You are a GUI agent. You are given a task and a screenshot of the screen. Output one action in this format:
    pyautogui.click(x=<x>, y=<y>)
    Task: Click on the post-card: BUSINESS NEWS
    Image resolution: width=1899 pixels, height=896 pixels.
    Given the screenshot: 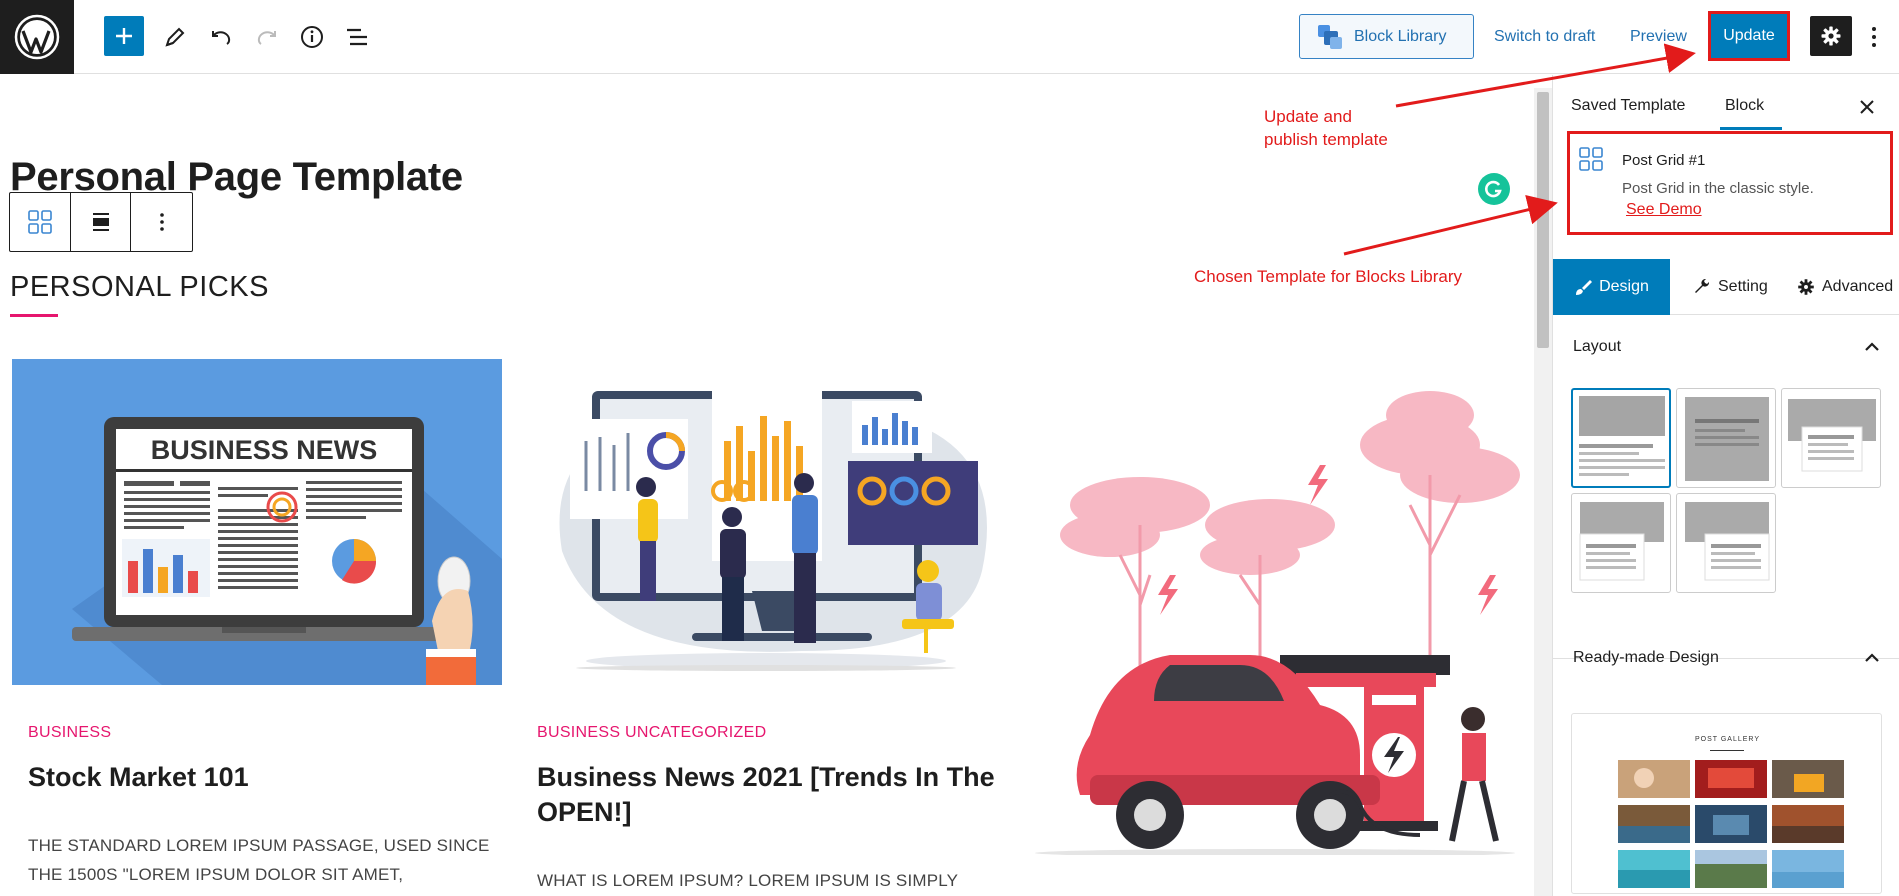 What is the action you would take?
    pyautogui.click(x=257, y=524)
    